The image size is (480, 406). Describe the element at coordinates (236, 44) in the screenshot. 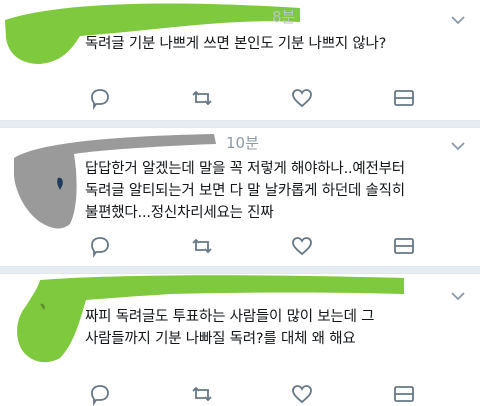

I see `tweet-text: 독려글 기분 나쁘게 쓰면 본인도 기분 나쁘지 않나?` at that location.